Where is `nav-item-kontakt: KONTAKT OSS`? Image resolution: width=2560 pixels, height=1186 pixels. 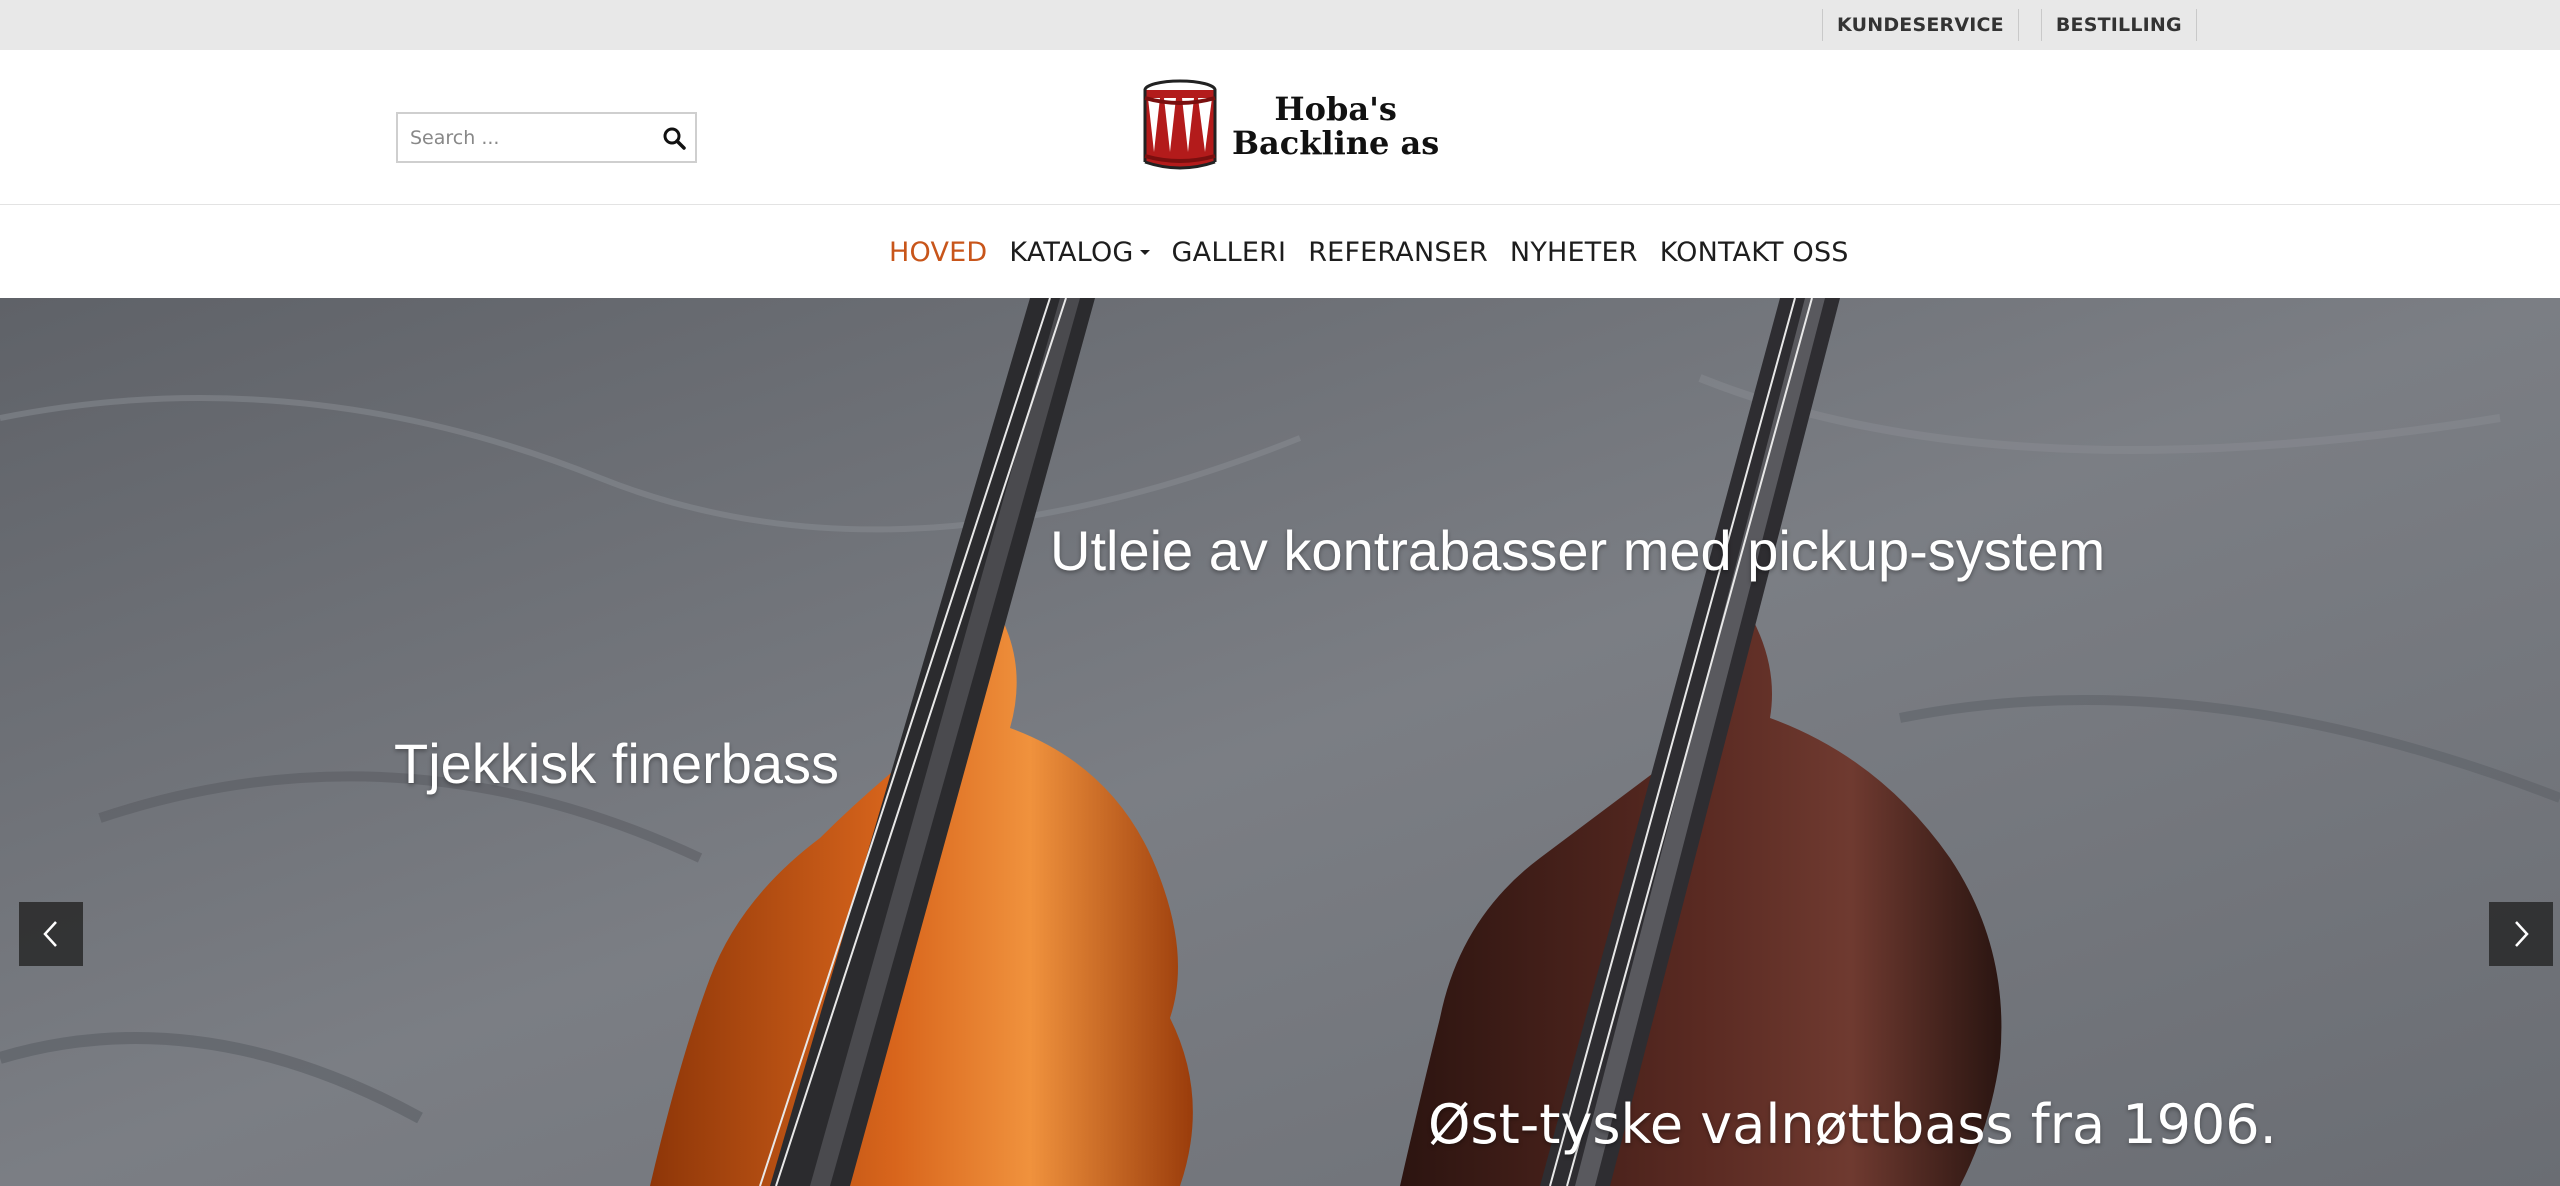
nav-item-kontakt: KONTAKT OSS is located at coordinates (1754, 252).